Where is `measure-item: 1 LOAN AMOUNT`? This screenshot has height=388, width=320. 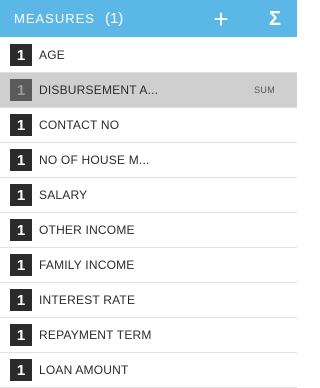
measure-item: 1 LOAN AMOUNT is located at coordinates (148, 370).